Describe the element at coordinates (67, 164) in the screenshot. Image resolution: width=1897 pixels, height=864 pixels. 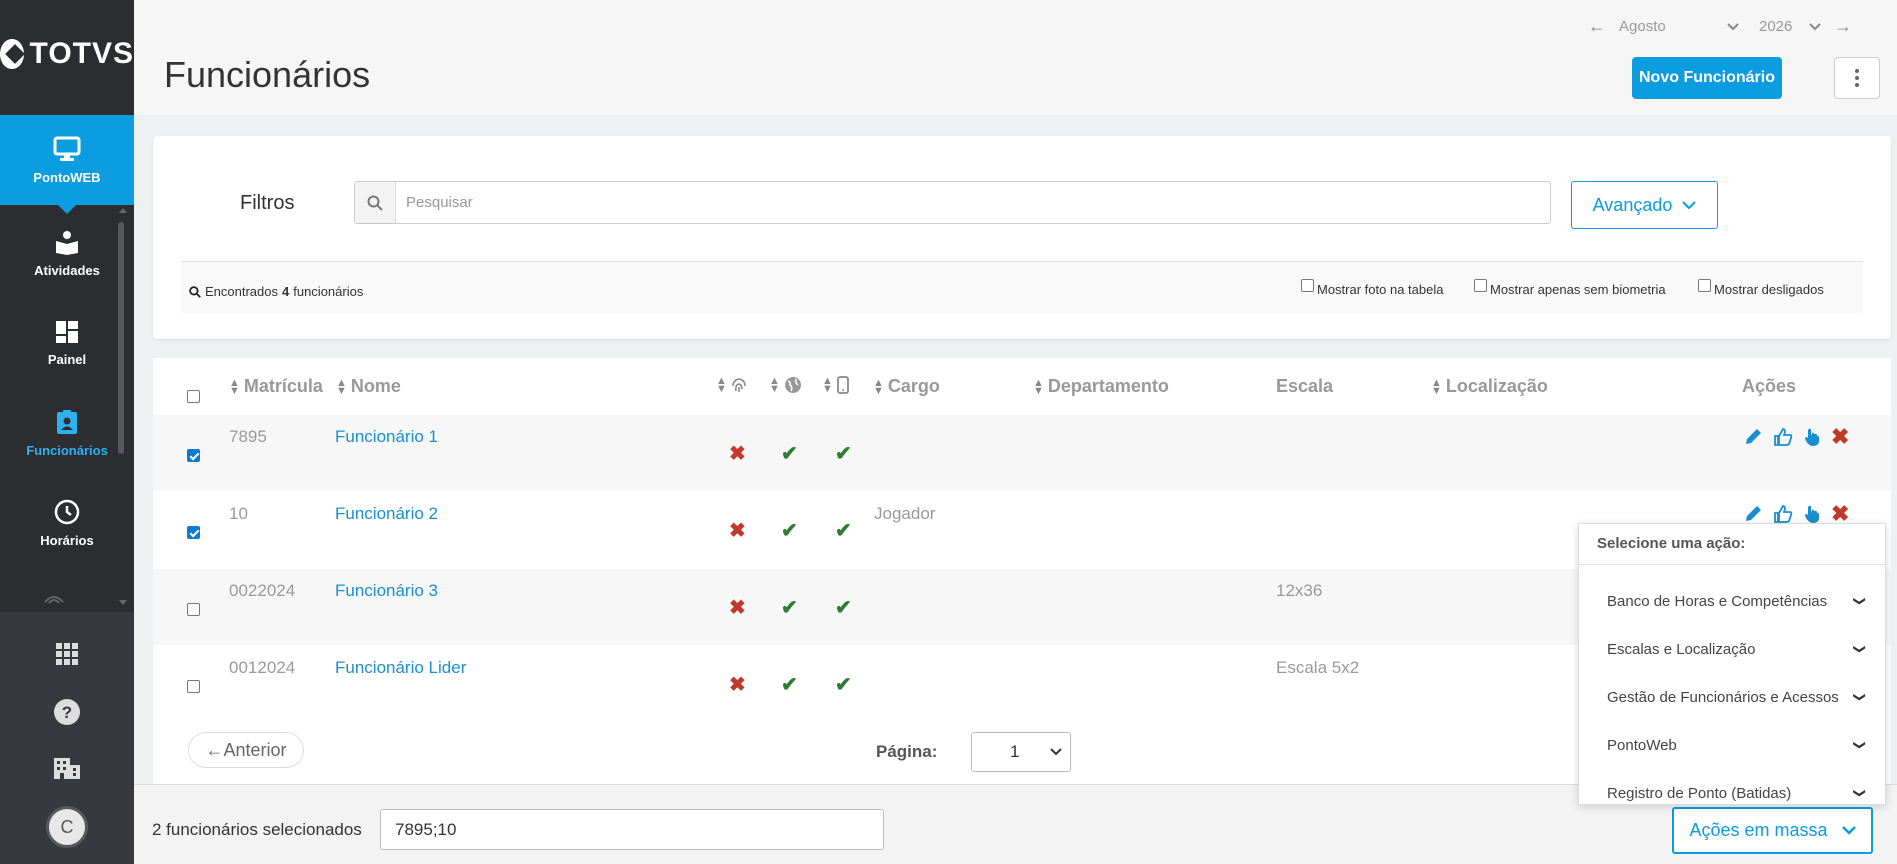
I see `sidebar-item-pontoweb: PontoWEB` at that location.